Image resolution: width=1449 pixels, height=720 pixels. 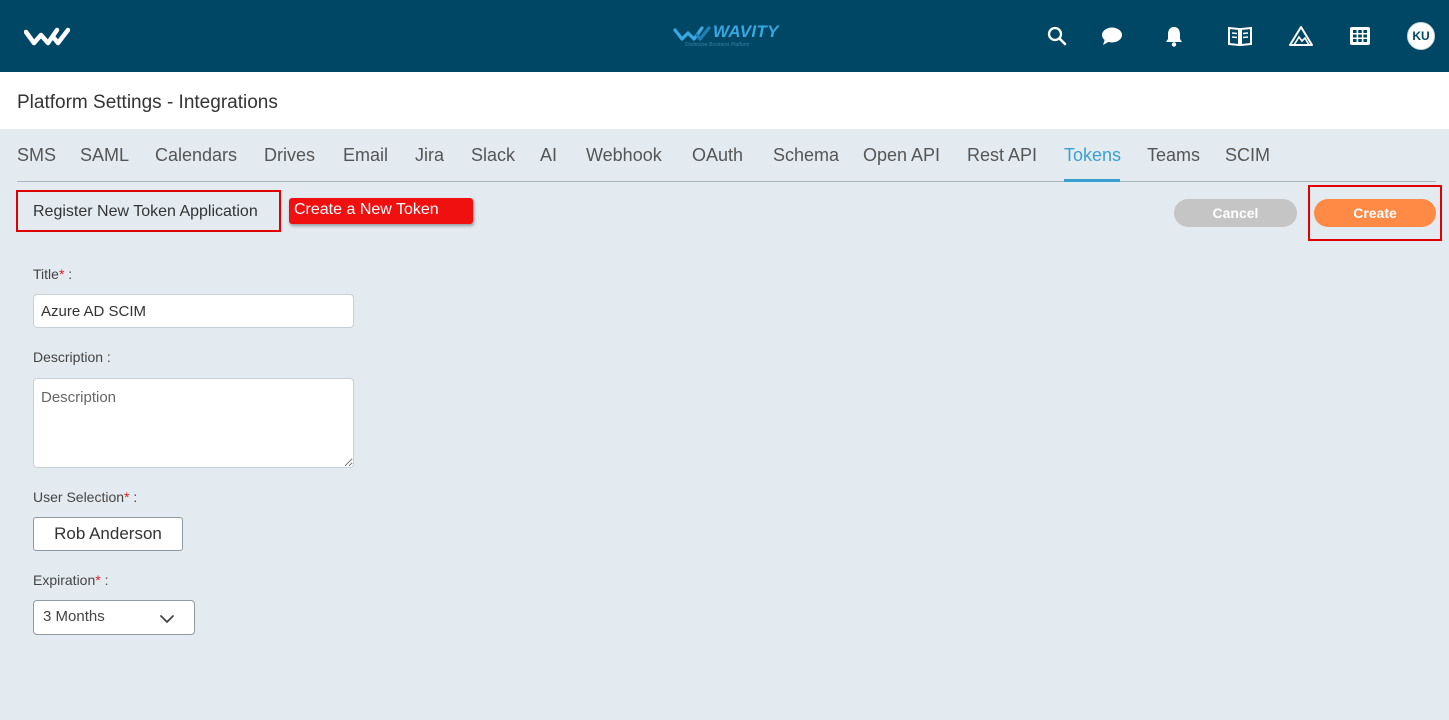 I want to click on brand-logo: WAVITY Distinctive Business Platform, so click(x=727, y=36).